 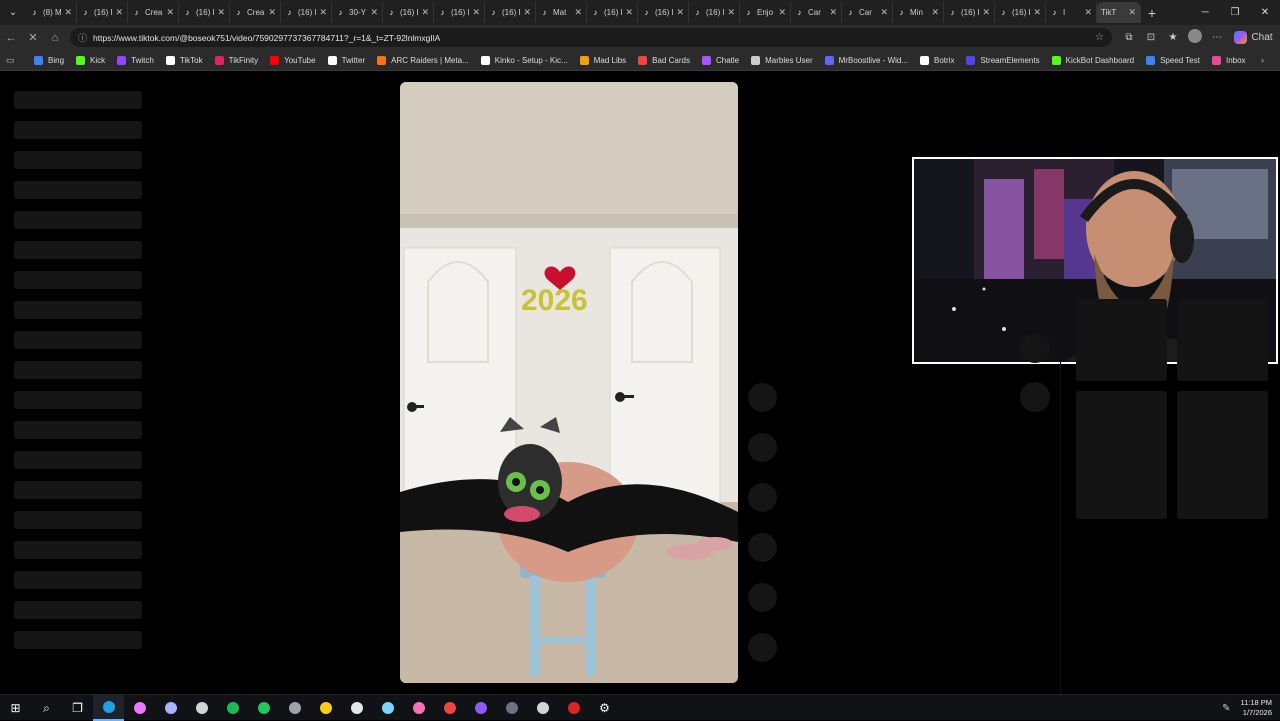 What do you see at coordinates (1173, 60) in the screenshot?
I see `bookmark-speed-test: Speed Test` at bounding box center [1173, 60].